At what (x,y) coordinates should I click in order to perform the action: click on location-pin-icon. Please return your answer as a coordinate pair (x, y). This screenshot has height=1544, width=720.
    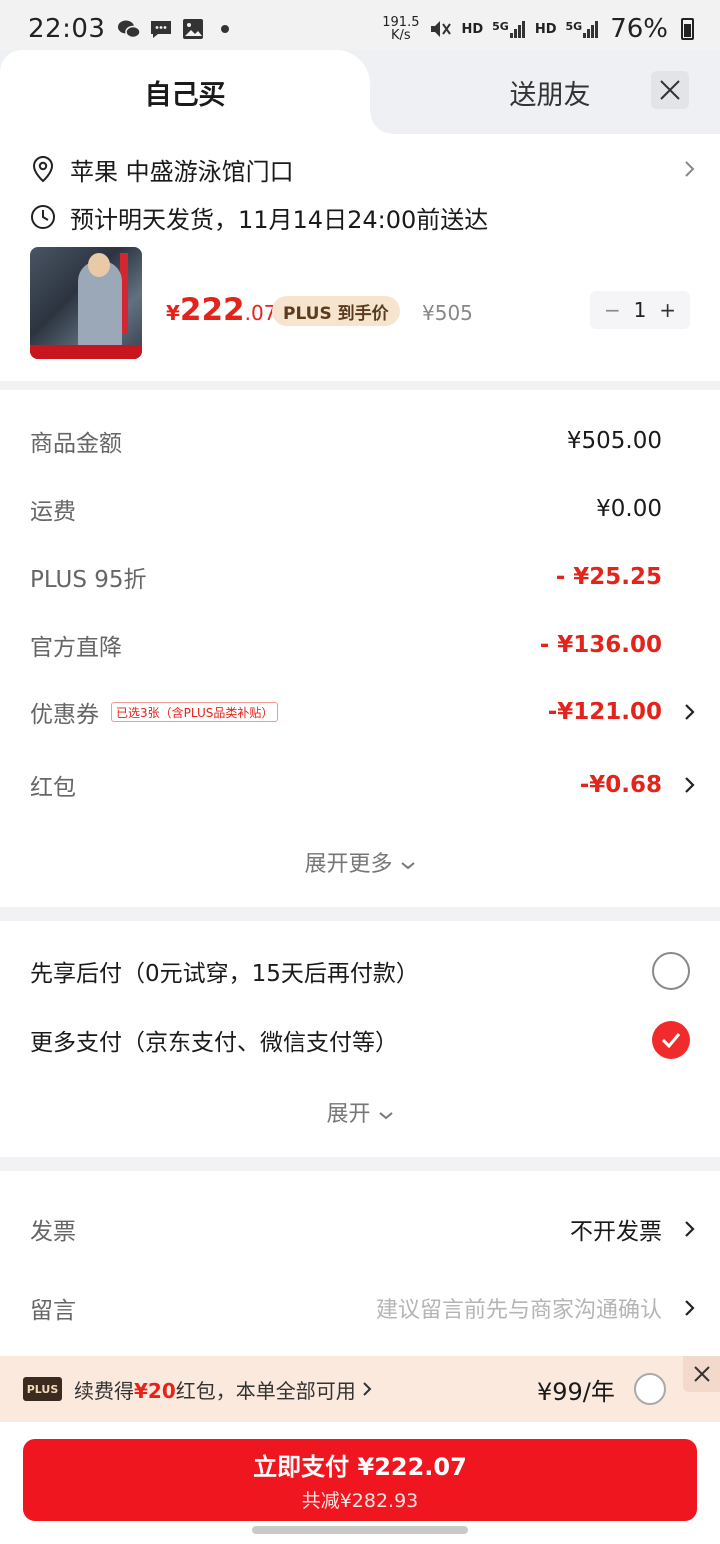
    Looking at the image, I should click on (43, 169).